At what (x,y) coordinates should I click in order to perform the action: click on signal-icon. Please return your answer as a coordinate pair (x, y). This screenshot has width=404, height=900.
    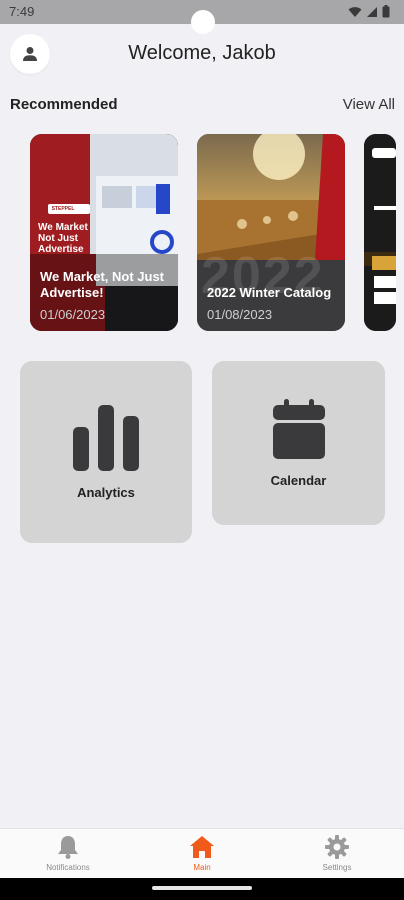
    Looking at the image, I should click on (372, 11).